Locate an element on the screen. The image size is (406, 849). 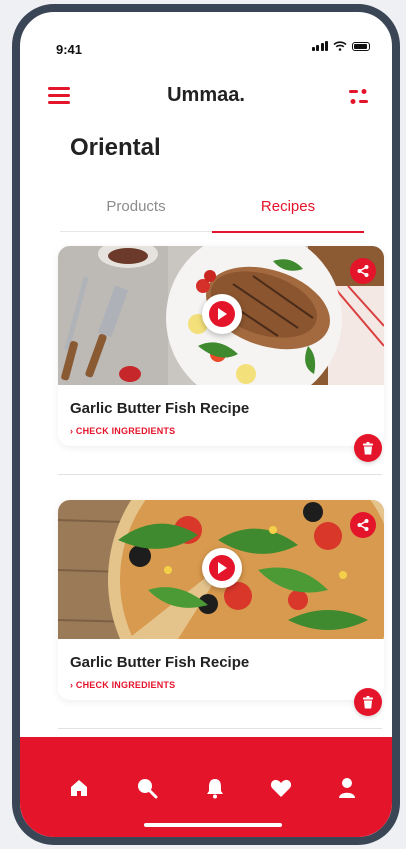
bell-icon is located at coordinates (215, 789).